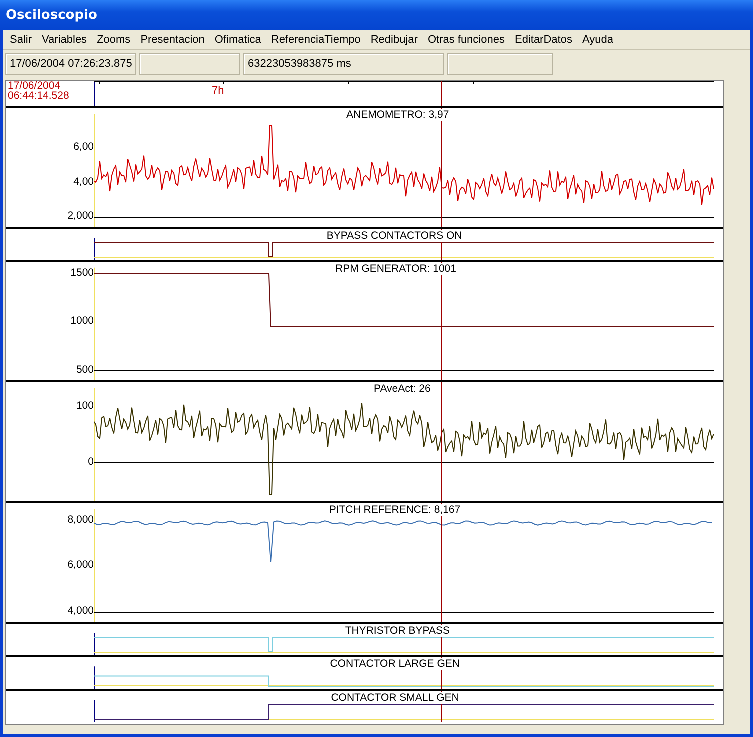  What do you see at coordinates (114, 40) in the screenshot?
I see `menu-item: Zooms` at bounding box center [114, 40].